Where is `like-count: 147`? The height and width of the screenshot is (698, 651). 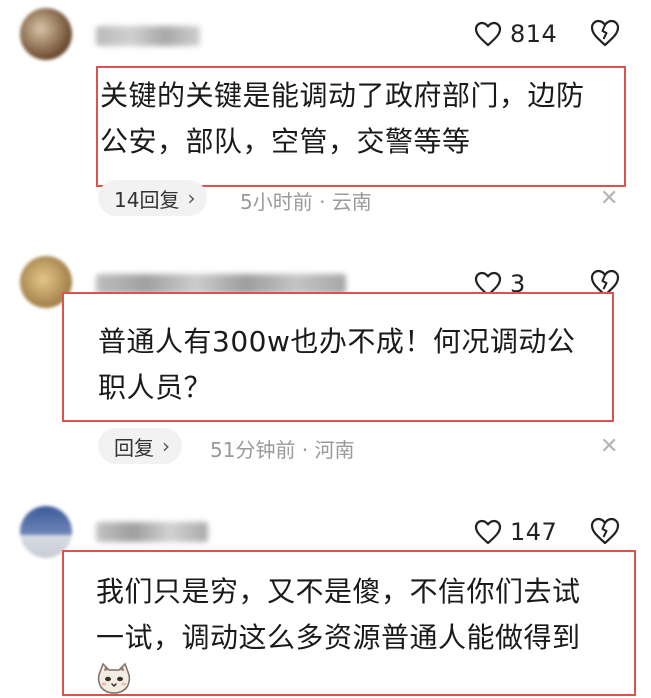
like-count: 147 is located at coordinates (534, 532).